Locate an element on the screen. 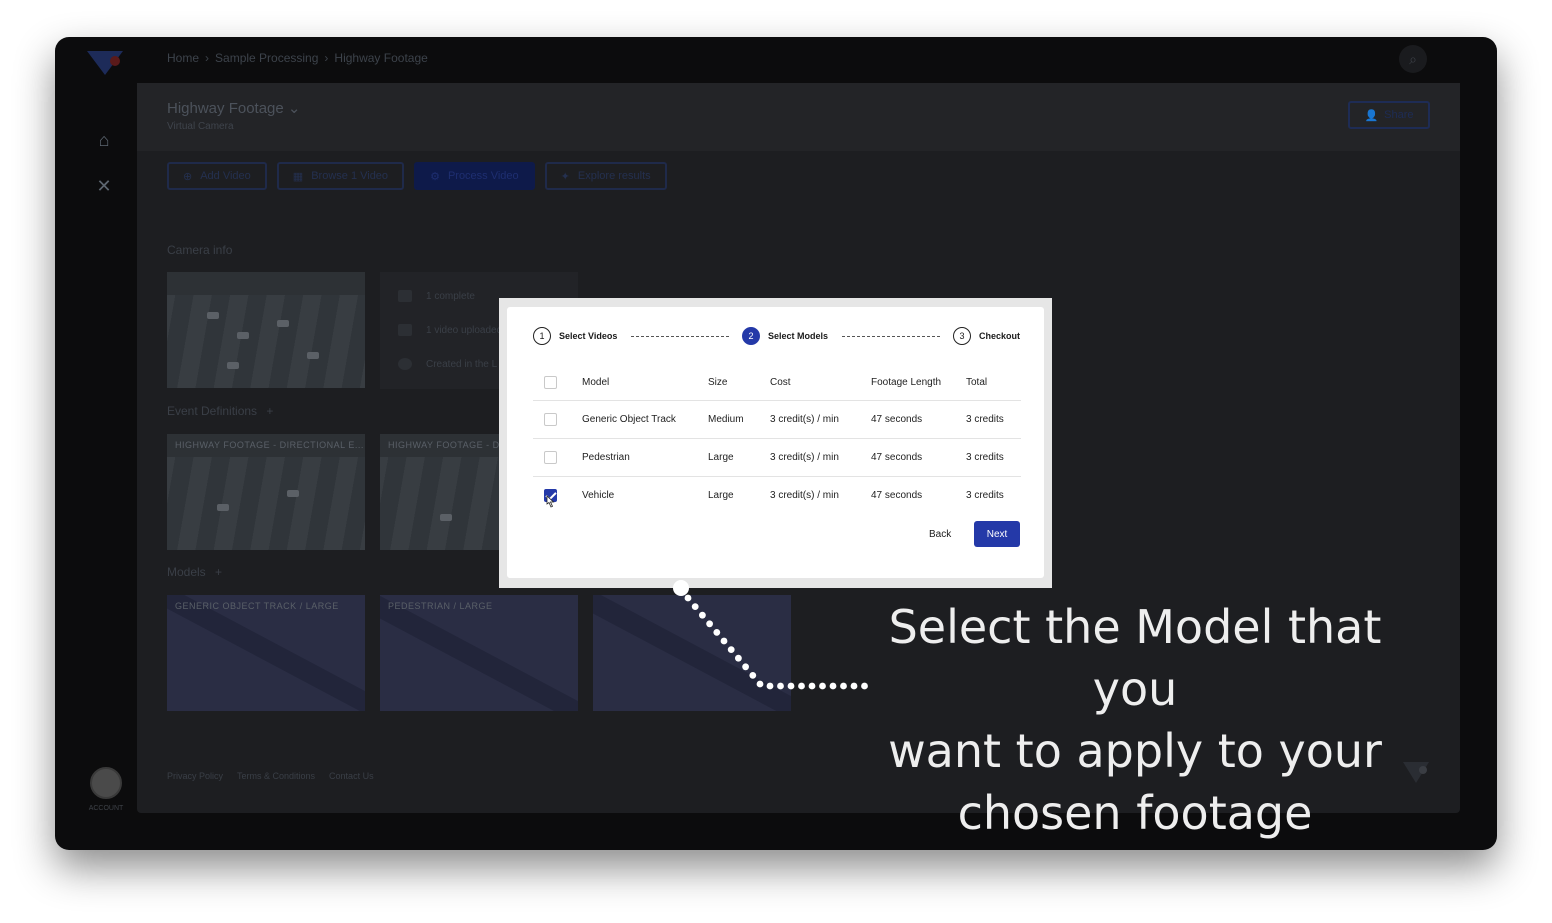 The height and width of the screenshot is (923, 1552). callout-line: want to apply to your is located at coordinates (1135, 751).